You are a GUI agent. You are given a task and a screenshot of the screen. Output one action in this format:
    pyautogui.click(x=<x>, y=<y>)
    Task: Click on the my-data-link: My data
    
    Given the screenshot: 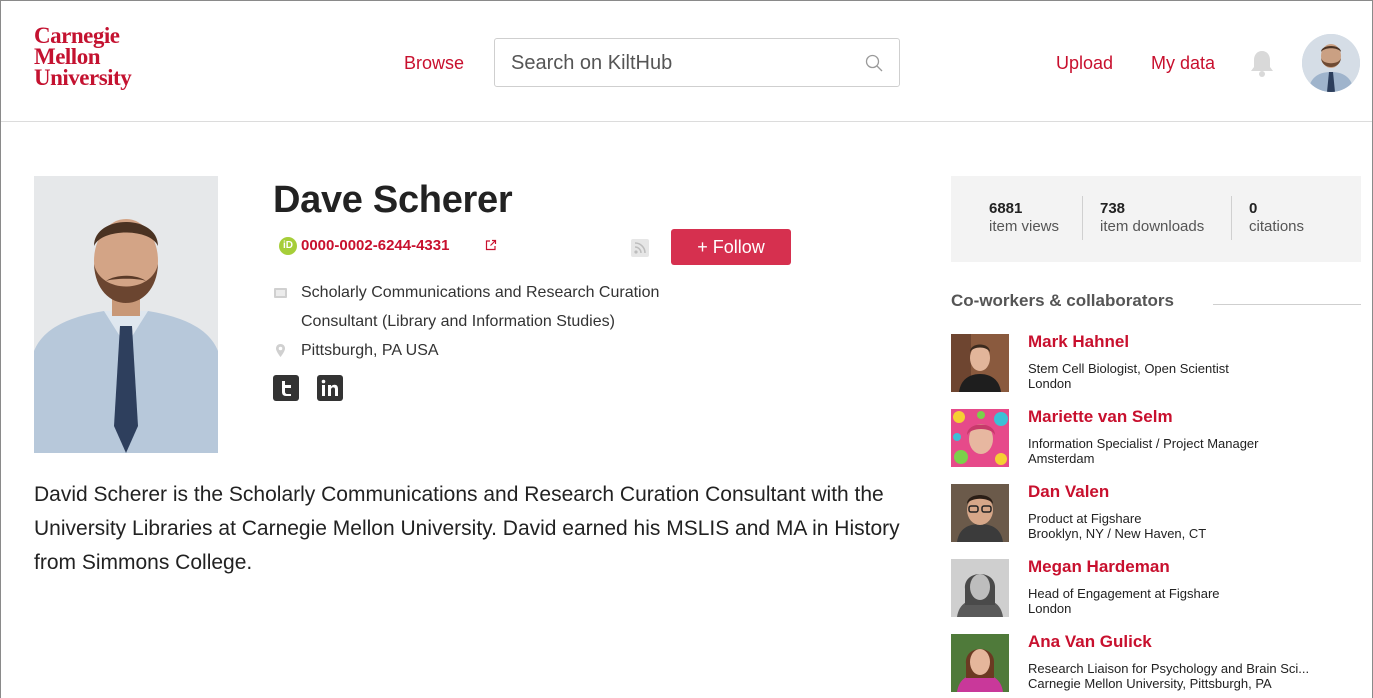 What is the action you would take?
    pyautogui.click(x=1183, y=63)
    